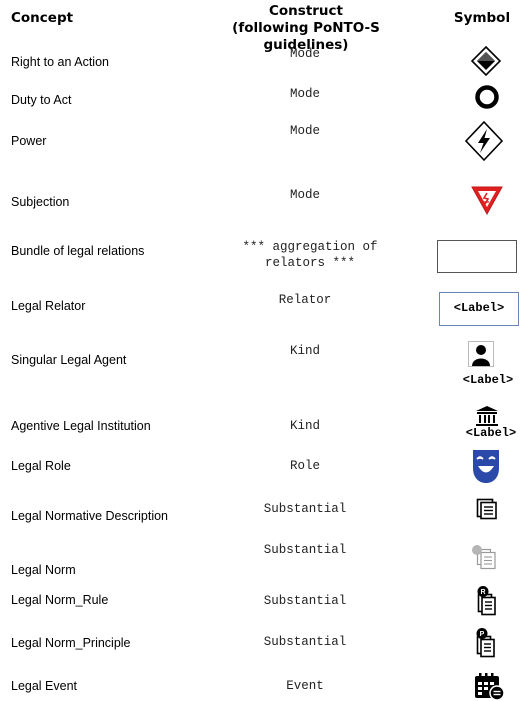 Image resolution: width=521 pixels, height=701 pixels. I want to click on concept-singular-legal-agent: Singular Legal Agent, so click(69, 360).